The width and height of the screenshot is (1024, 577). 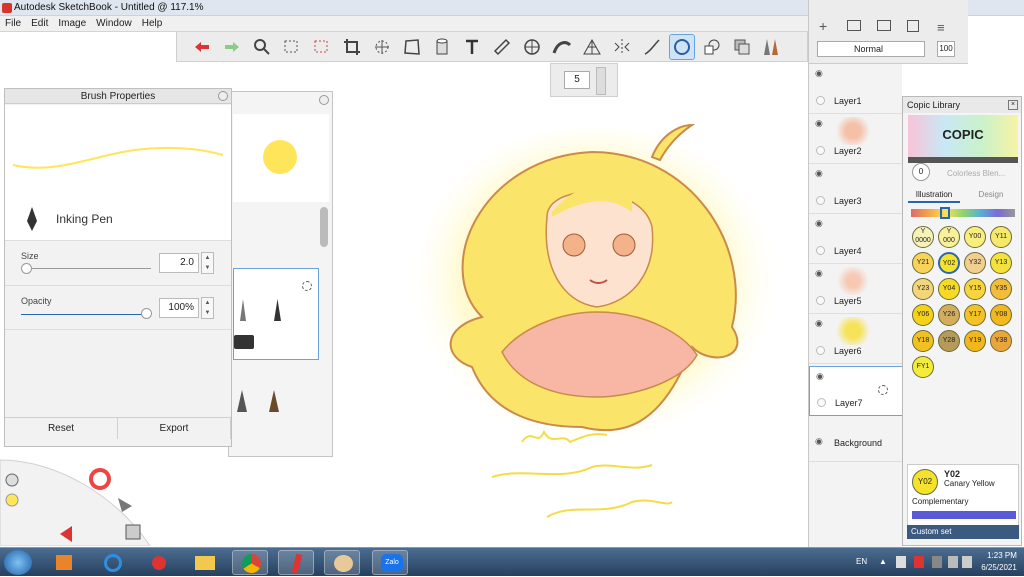 What do you see at coordinates (949, 237) in the screenshot?
I see `copic-swatch: Y 000` at bounding box center [949, 237].